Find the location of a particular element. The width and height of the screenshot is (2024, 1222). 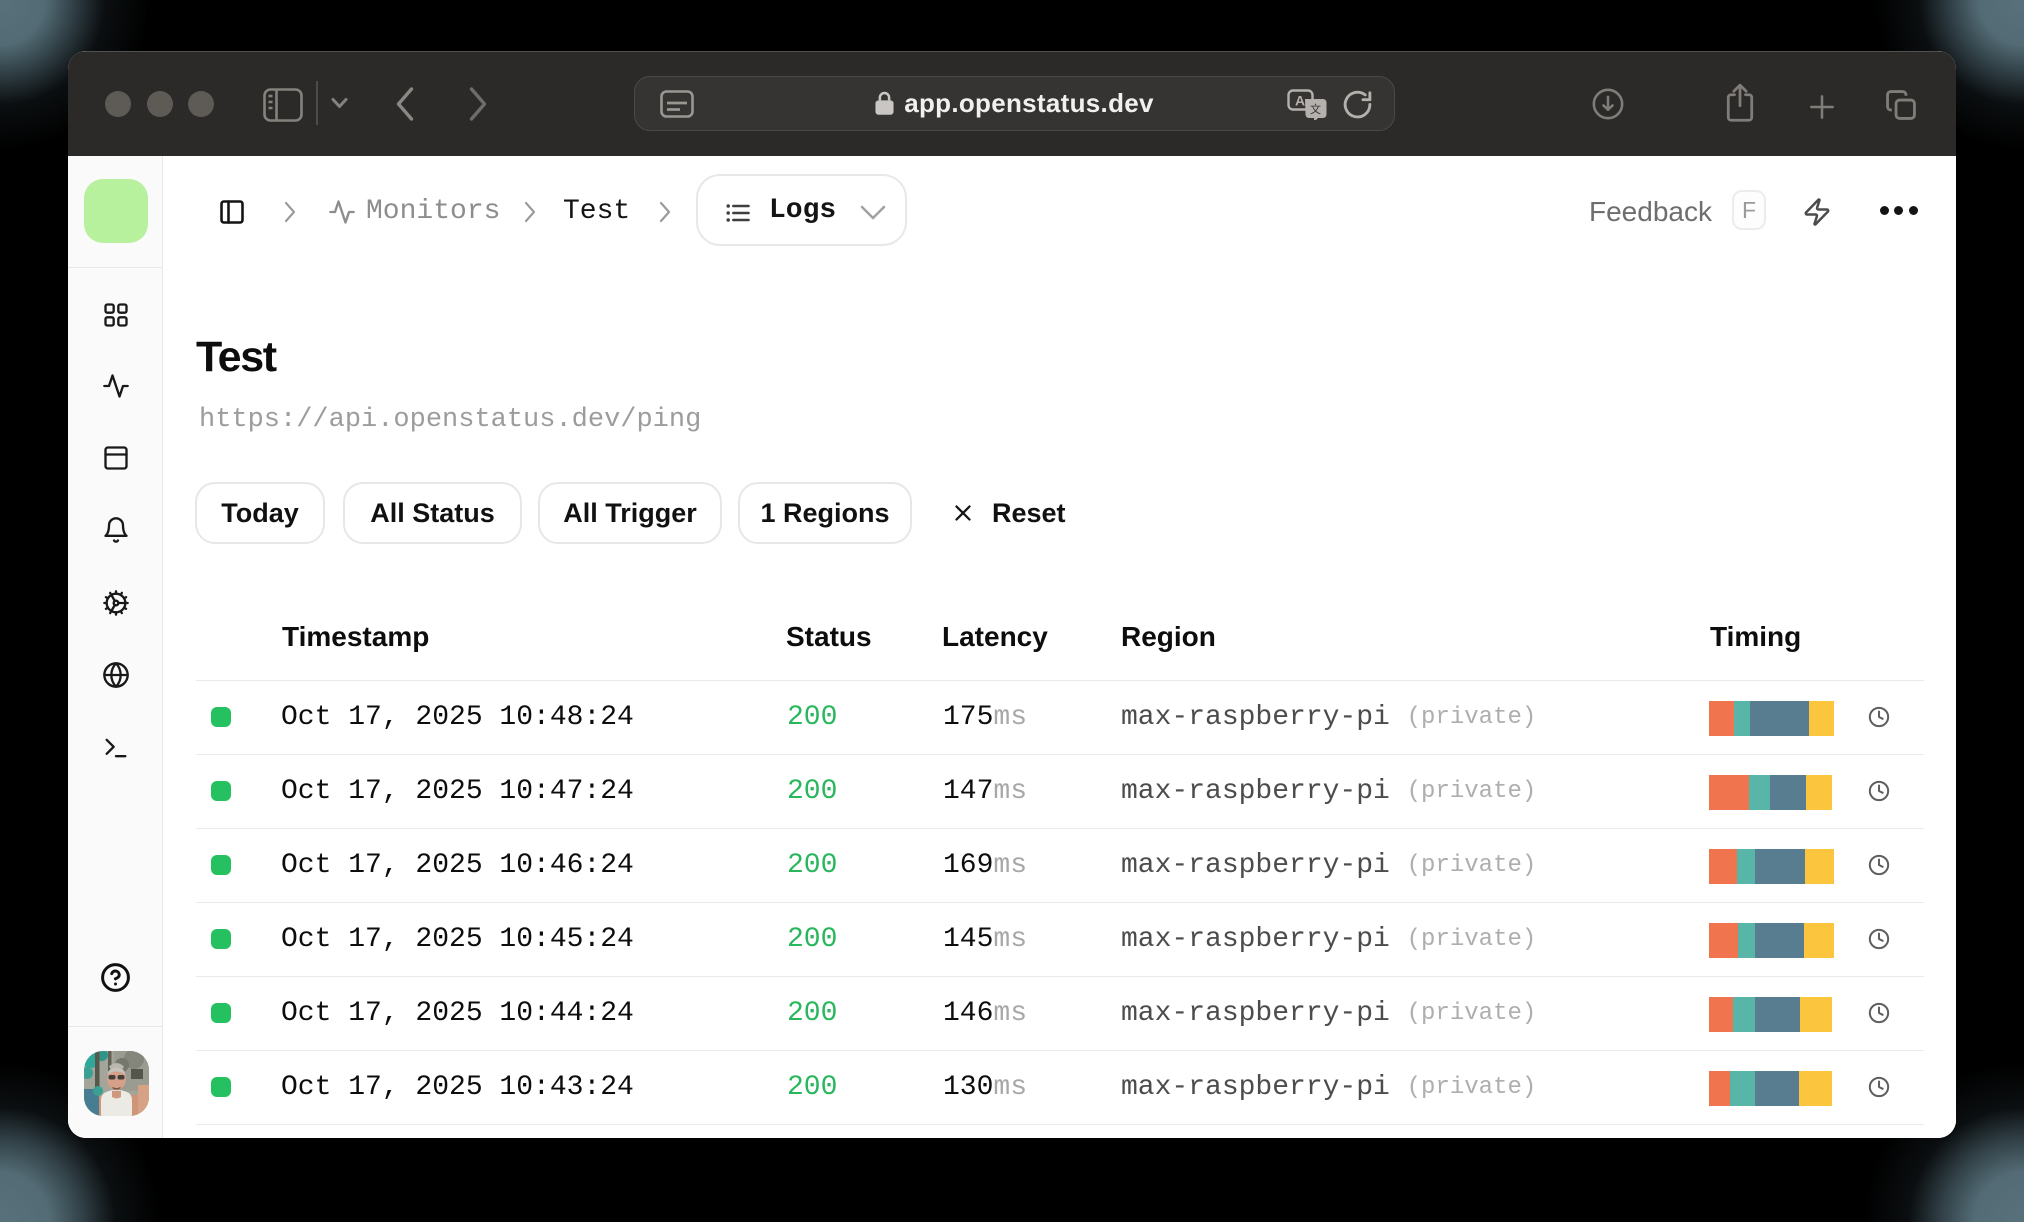

svg-text: 文 is located at coordinates (1315, 109).